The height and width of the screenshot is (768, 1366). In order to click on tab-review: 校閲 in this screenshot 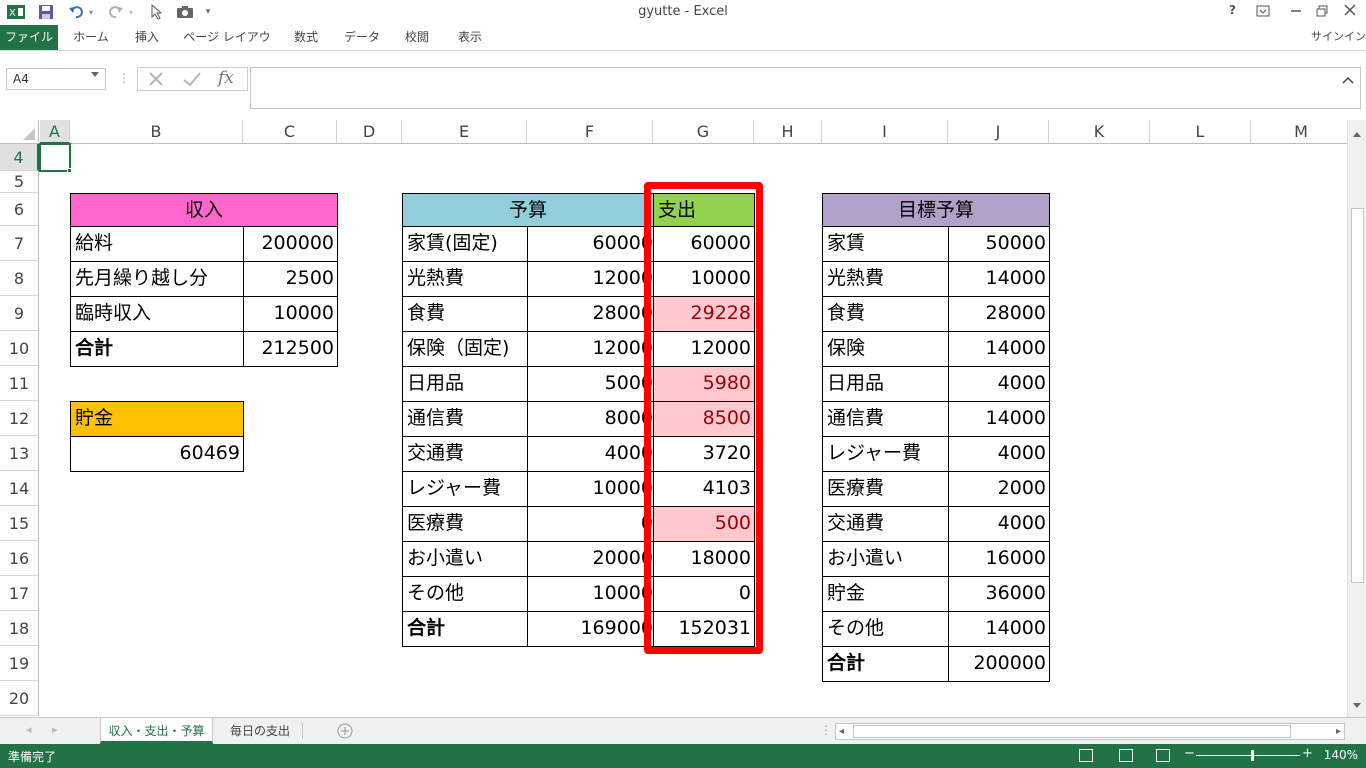, I will do `click(417, 37)`.